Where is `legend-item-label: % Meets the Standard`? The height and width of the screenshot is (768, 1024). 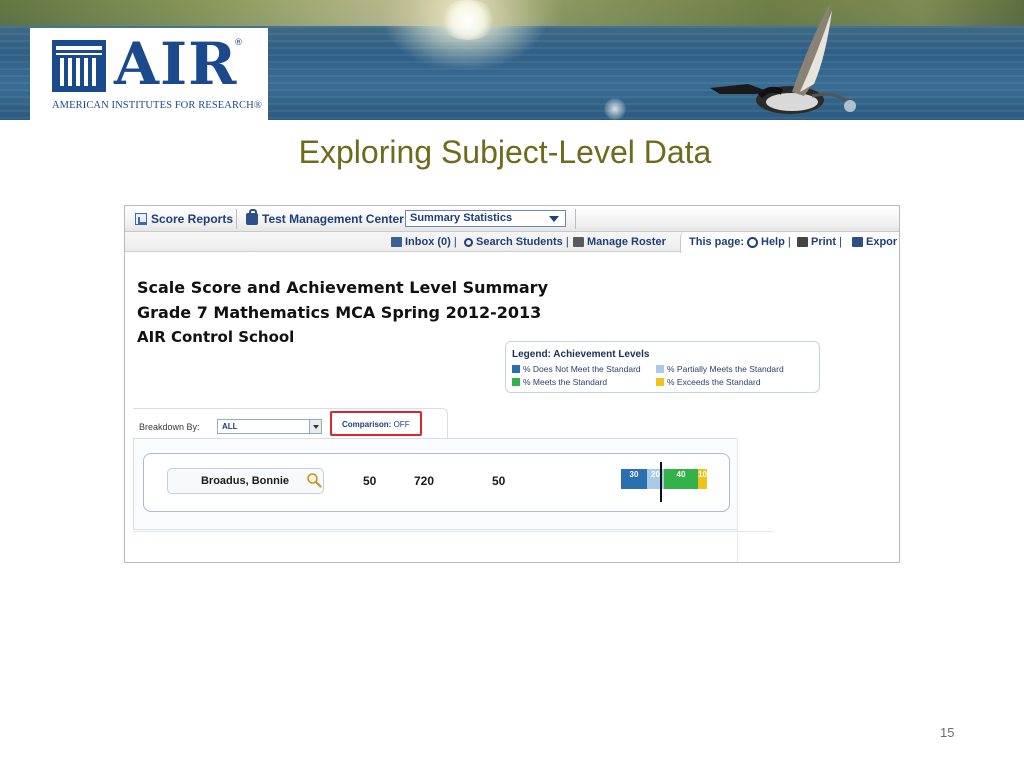
legend-item-label: % Meets the Standard is located at coordinates (565, 382).